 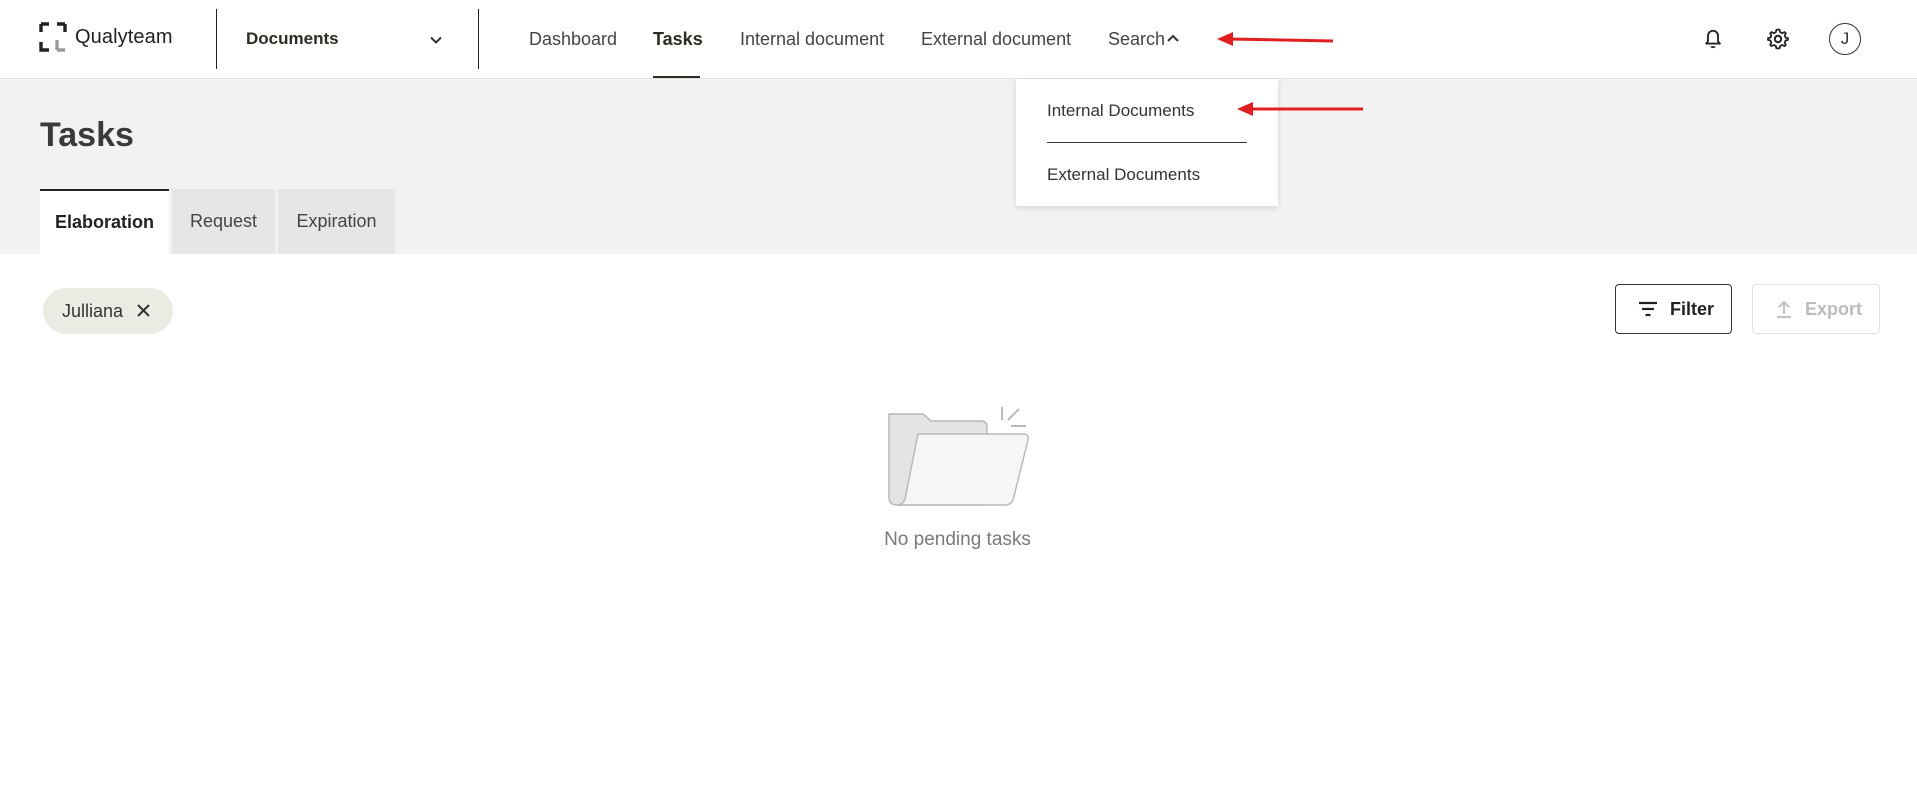 What do you see at coordinates (996, 39) in the screenshot?
I see `nav-external-document: External document` at bounding box center [996, 39].